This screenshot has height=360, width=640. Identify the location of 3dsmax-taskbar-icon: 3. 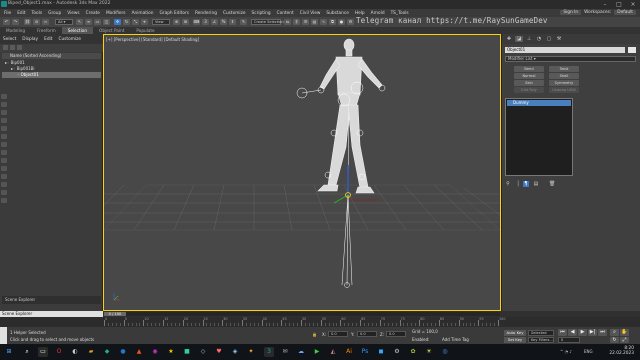
(269, 352).